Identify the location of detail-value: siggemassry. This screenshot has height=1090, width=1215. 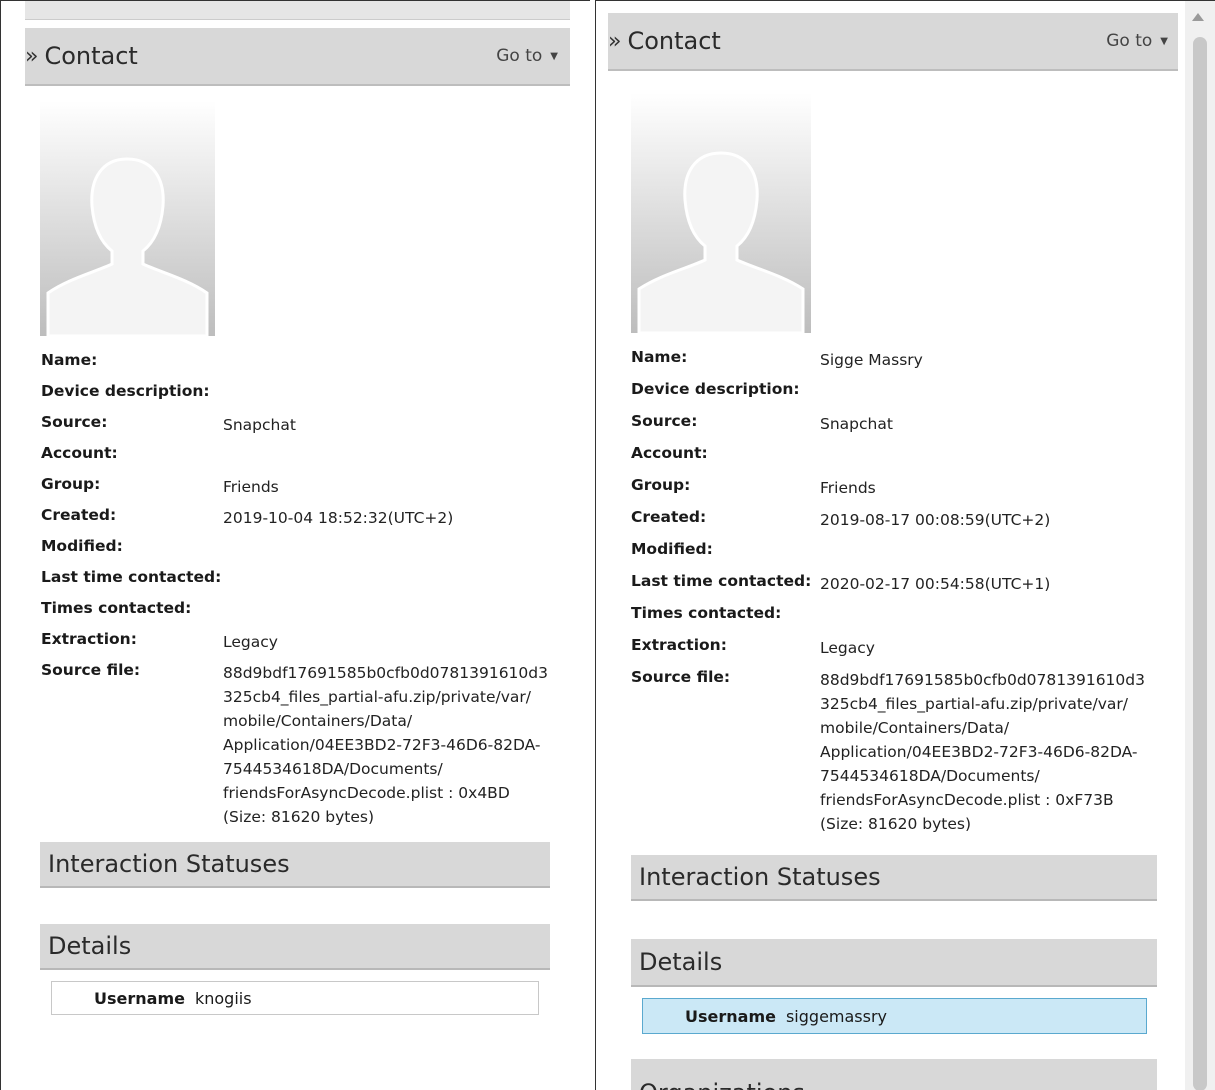
(836, 1016).